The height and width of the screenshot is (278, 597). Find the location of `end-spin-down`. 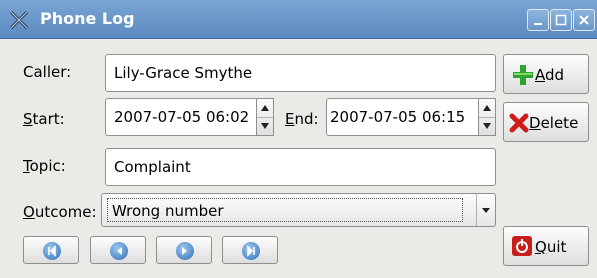

end-spin-down is located at coordinates (487, 126).